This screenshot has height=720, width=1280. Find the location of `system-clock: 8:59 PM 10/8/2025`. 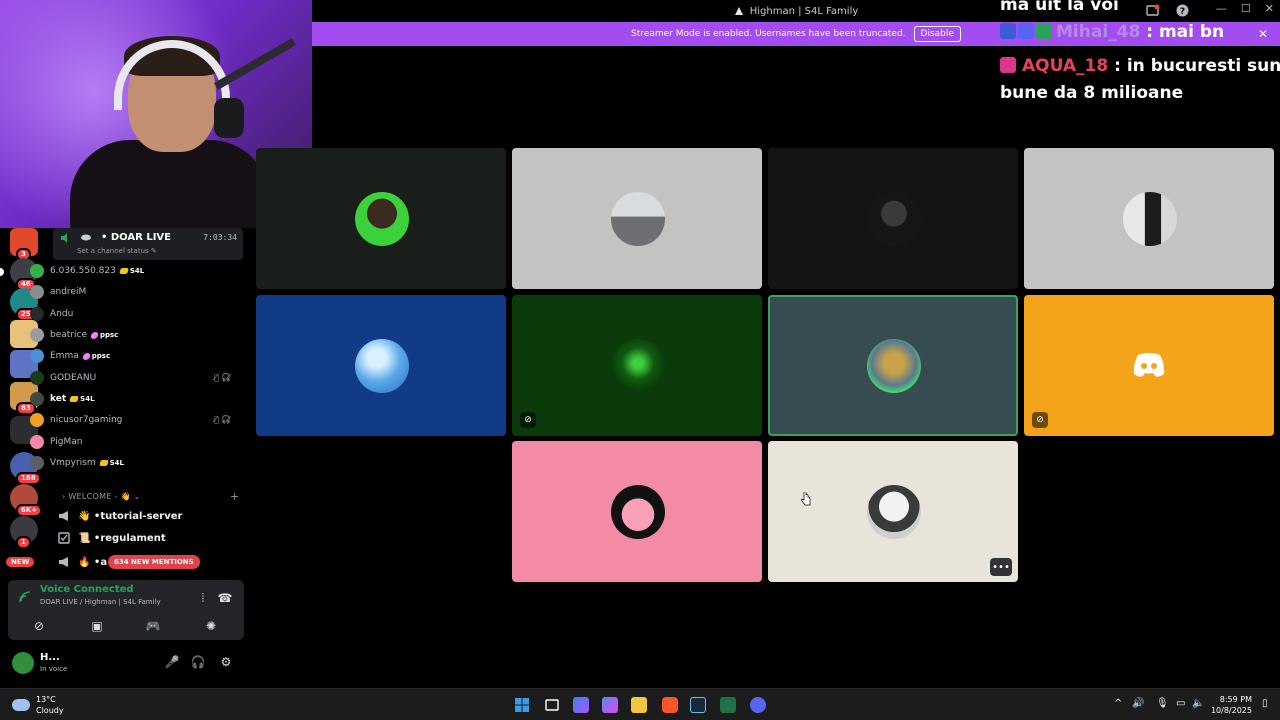

system-clock: 8:59 PM 10/8/2025 is located at coordinates (1231, 705).